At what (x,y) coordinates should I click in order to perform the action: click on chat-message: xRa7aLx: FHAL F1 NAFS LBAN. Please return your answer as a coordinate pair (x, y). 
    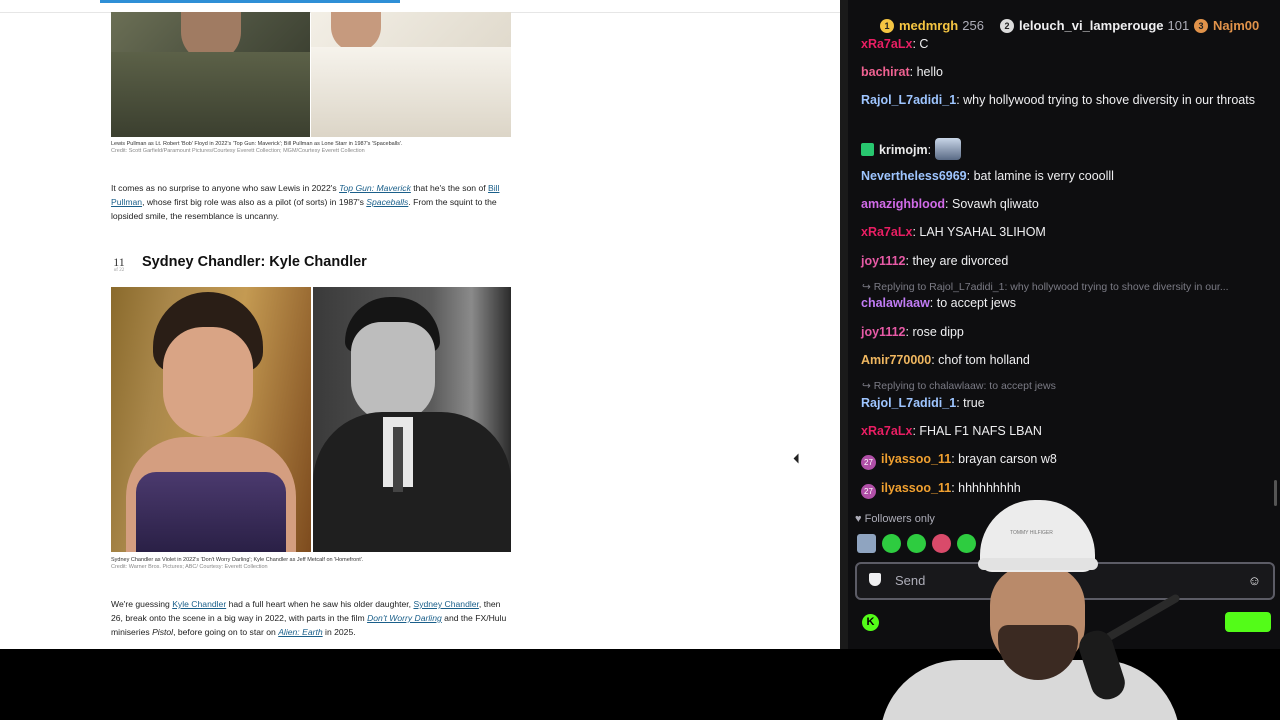
    Looking at the image, I should click on (951, 431).